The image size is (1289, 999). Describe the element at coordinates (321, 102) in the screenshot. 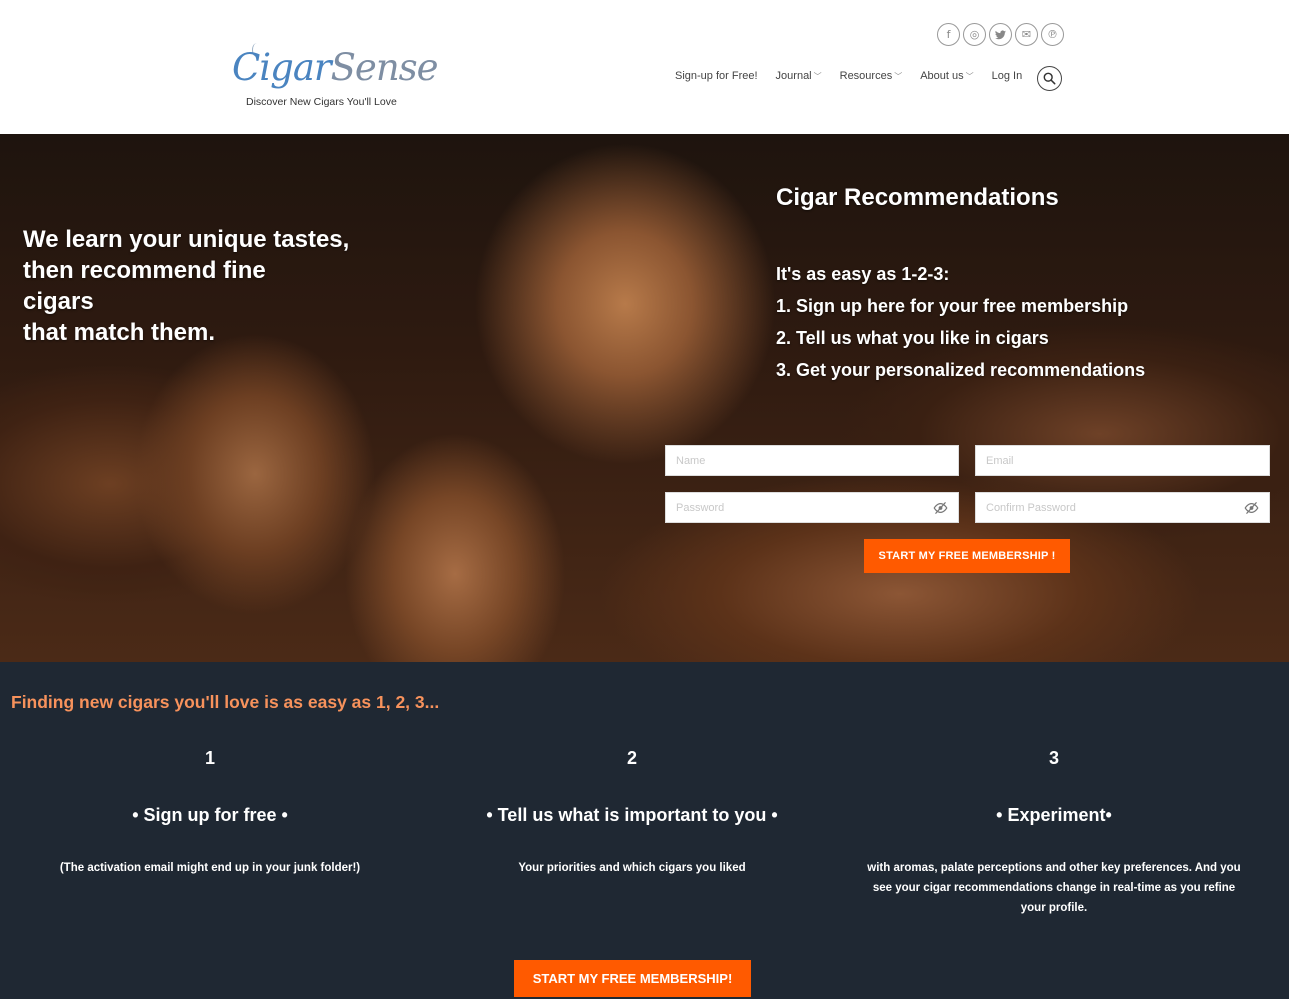

I see `logo-tagline: Discover New Cigars You'll Love` at that location.